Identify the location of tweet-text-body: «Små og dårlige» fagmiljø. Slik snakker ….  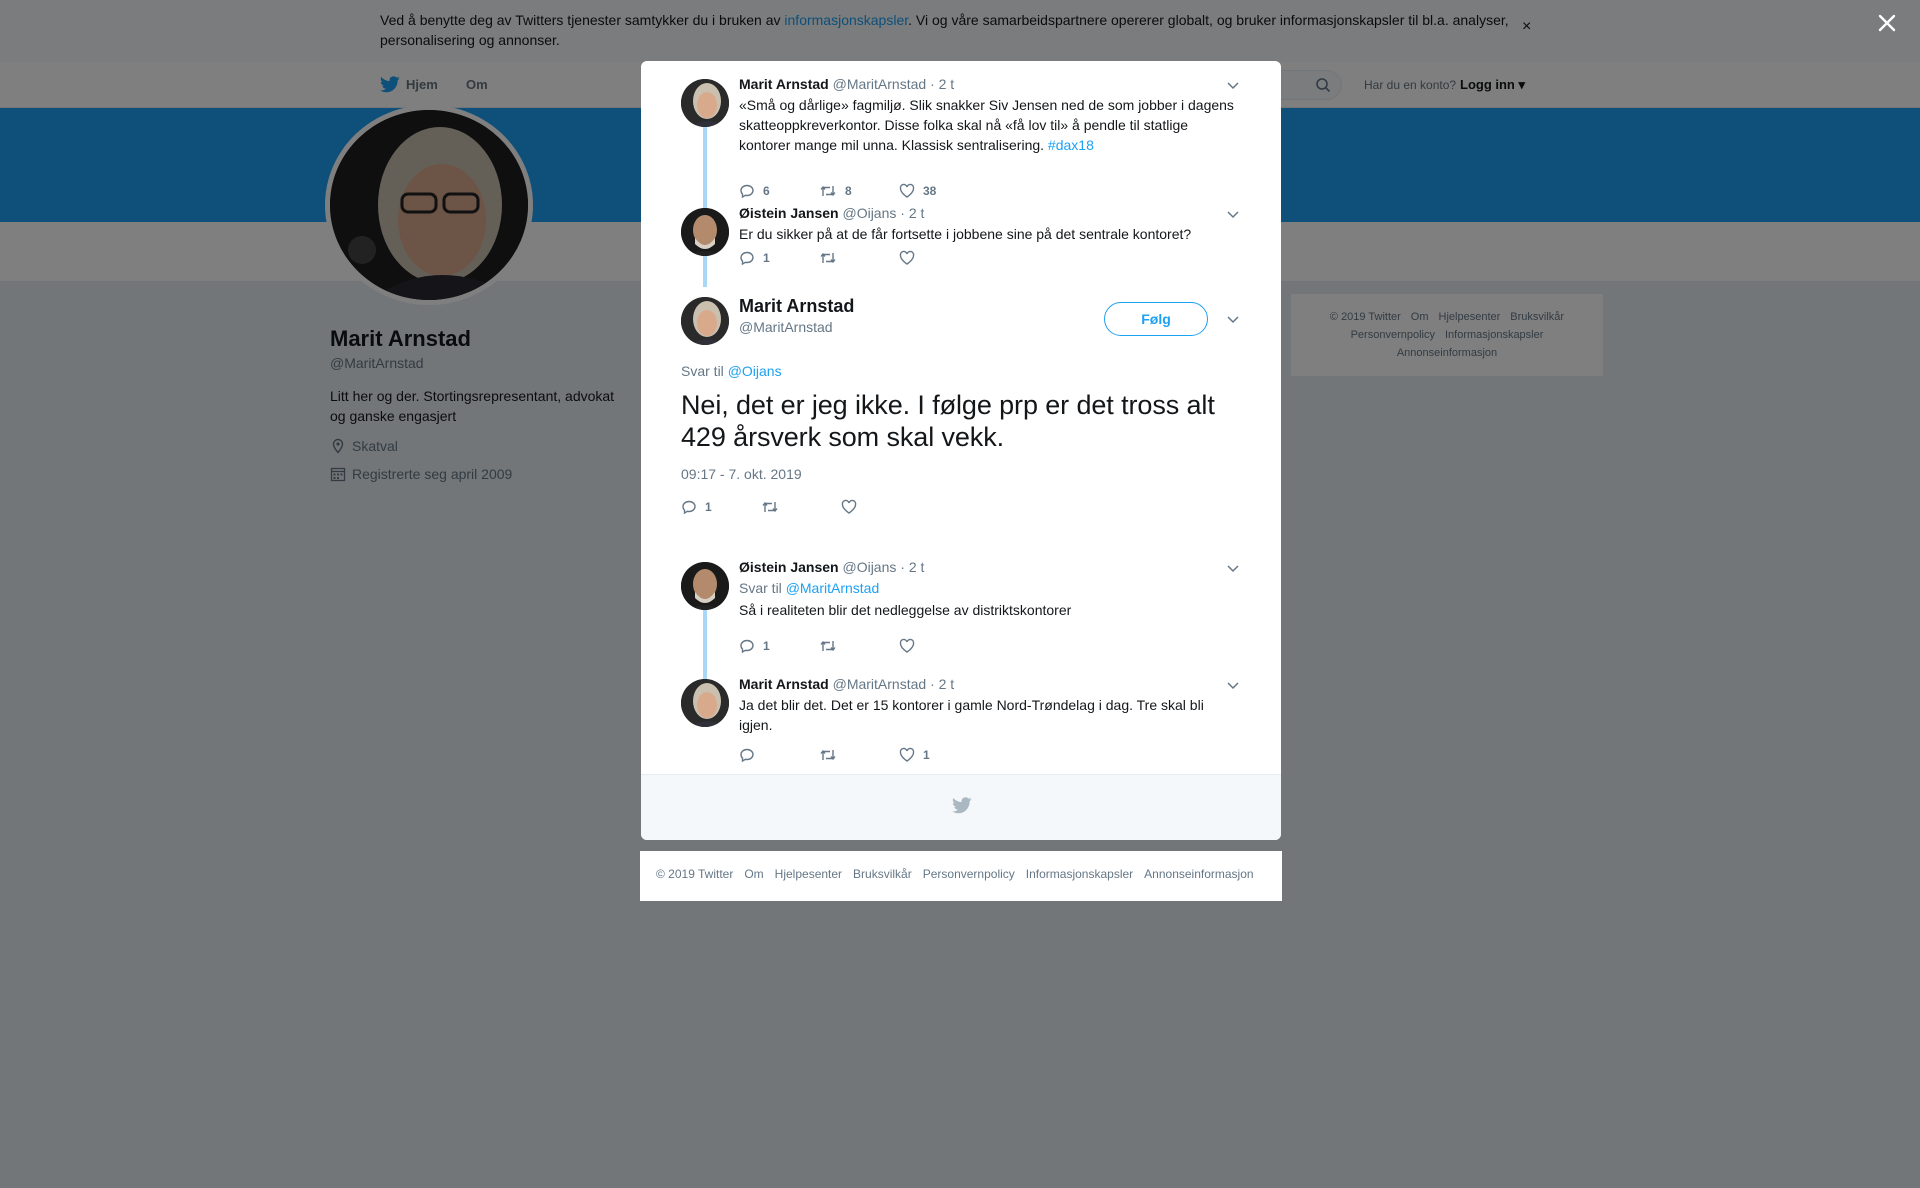
(986, 125).